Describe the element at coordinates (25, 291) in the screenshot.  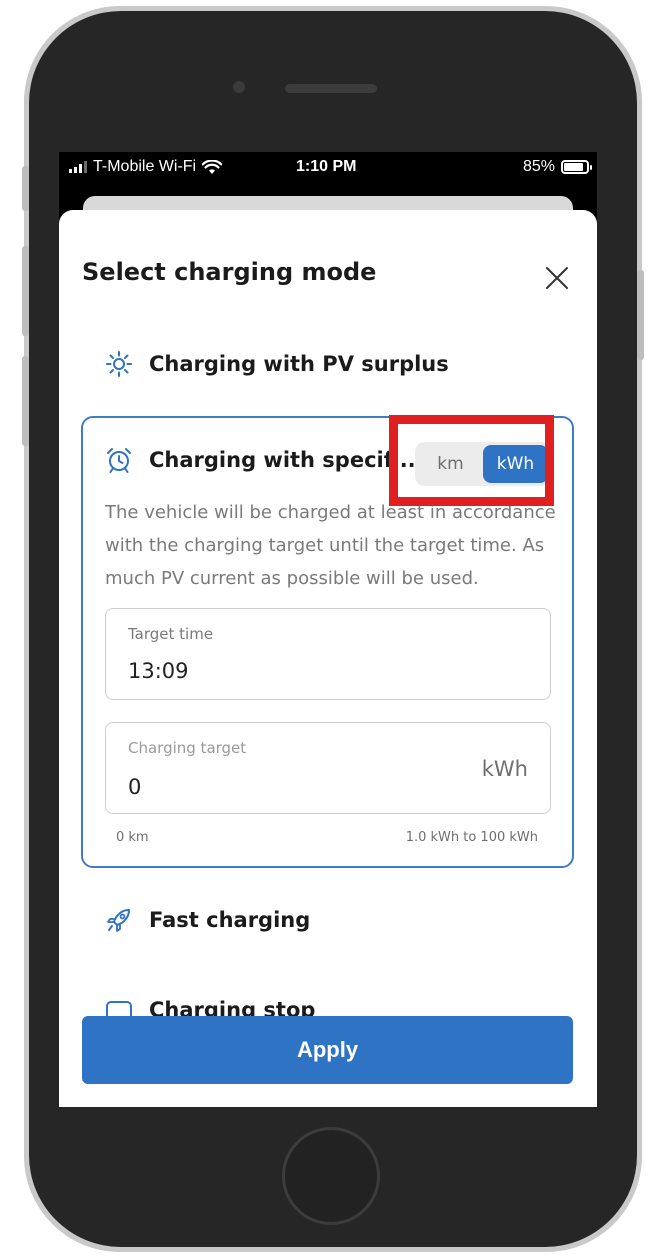
I see `volume-up-button` at that location.